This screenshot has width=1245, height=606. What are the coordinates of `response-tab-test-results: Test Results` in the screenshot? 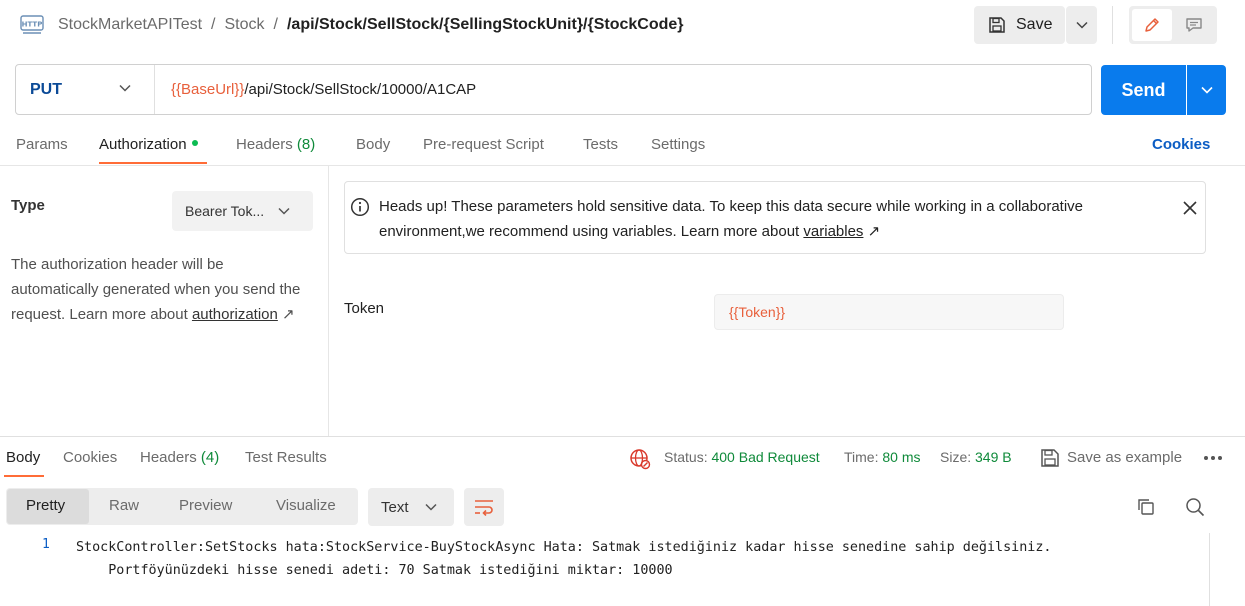 It's located at (286, 457).